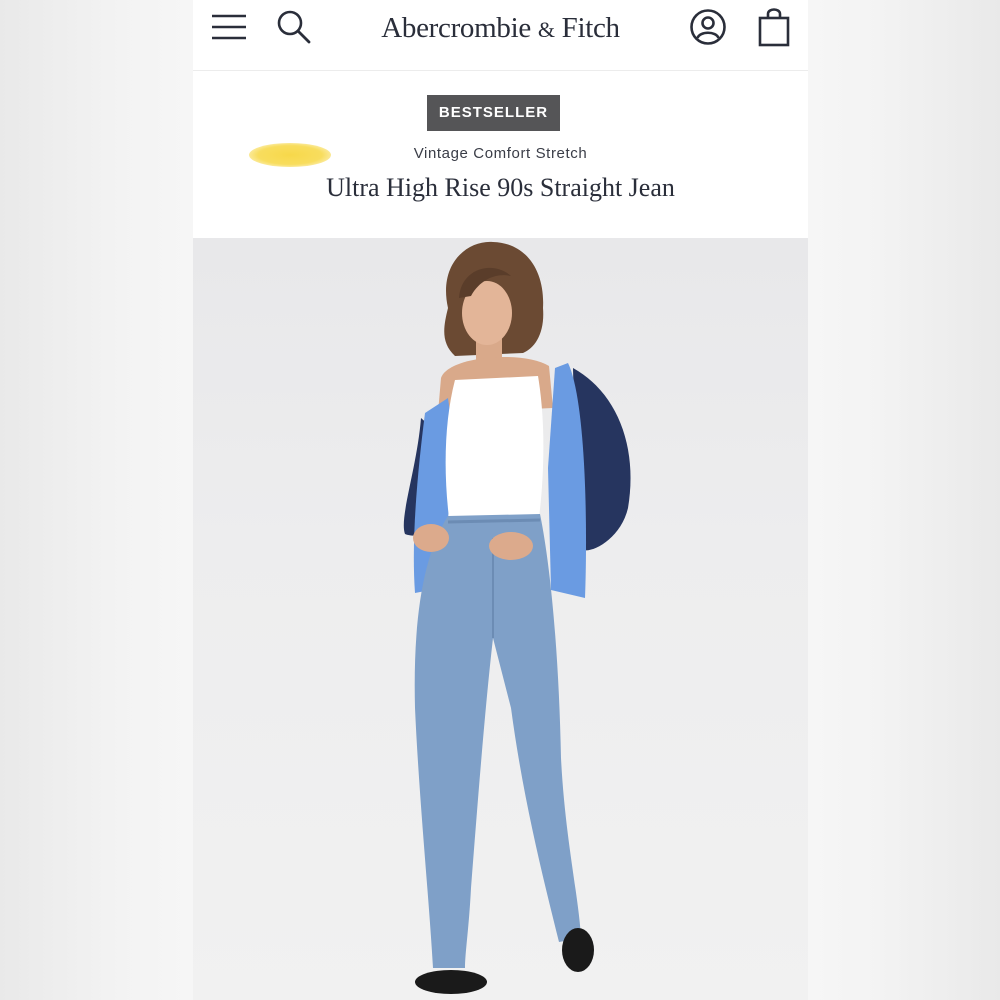 Image resolution: width=1000 pixels, height=1000 pixels. I want to click on bag-icon, so click(774, 27).